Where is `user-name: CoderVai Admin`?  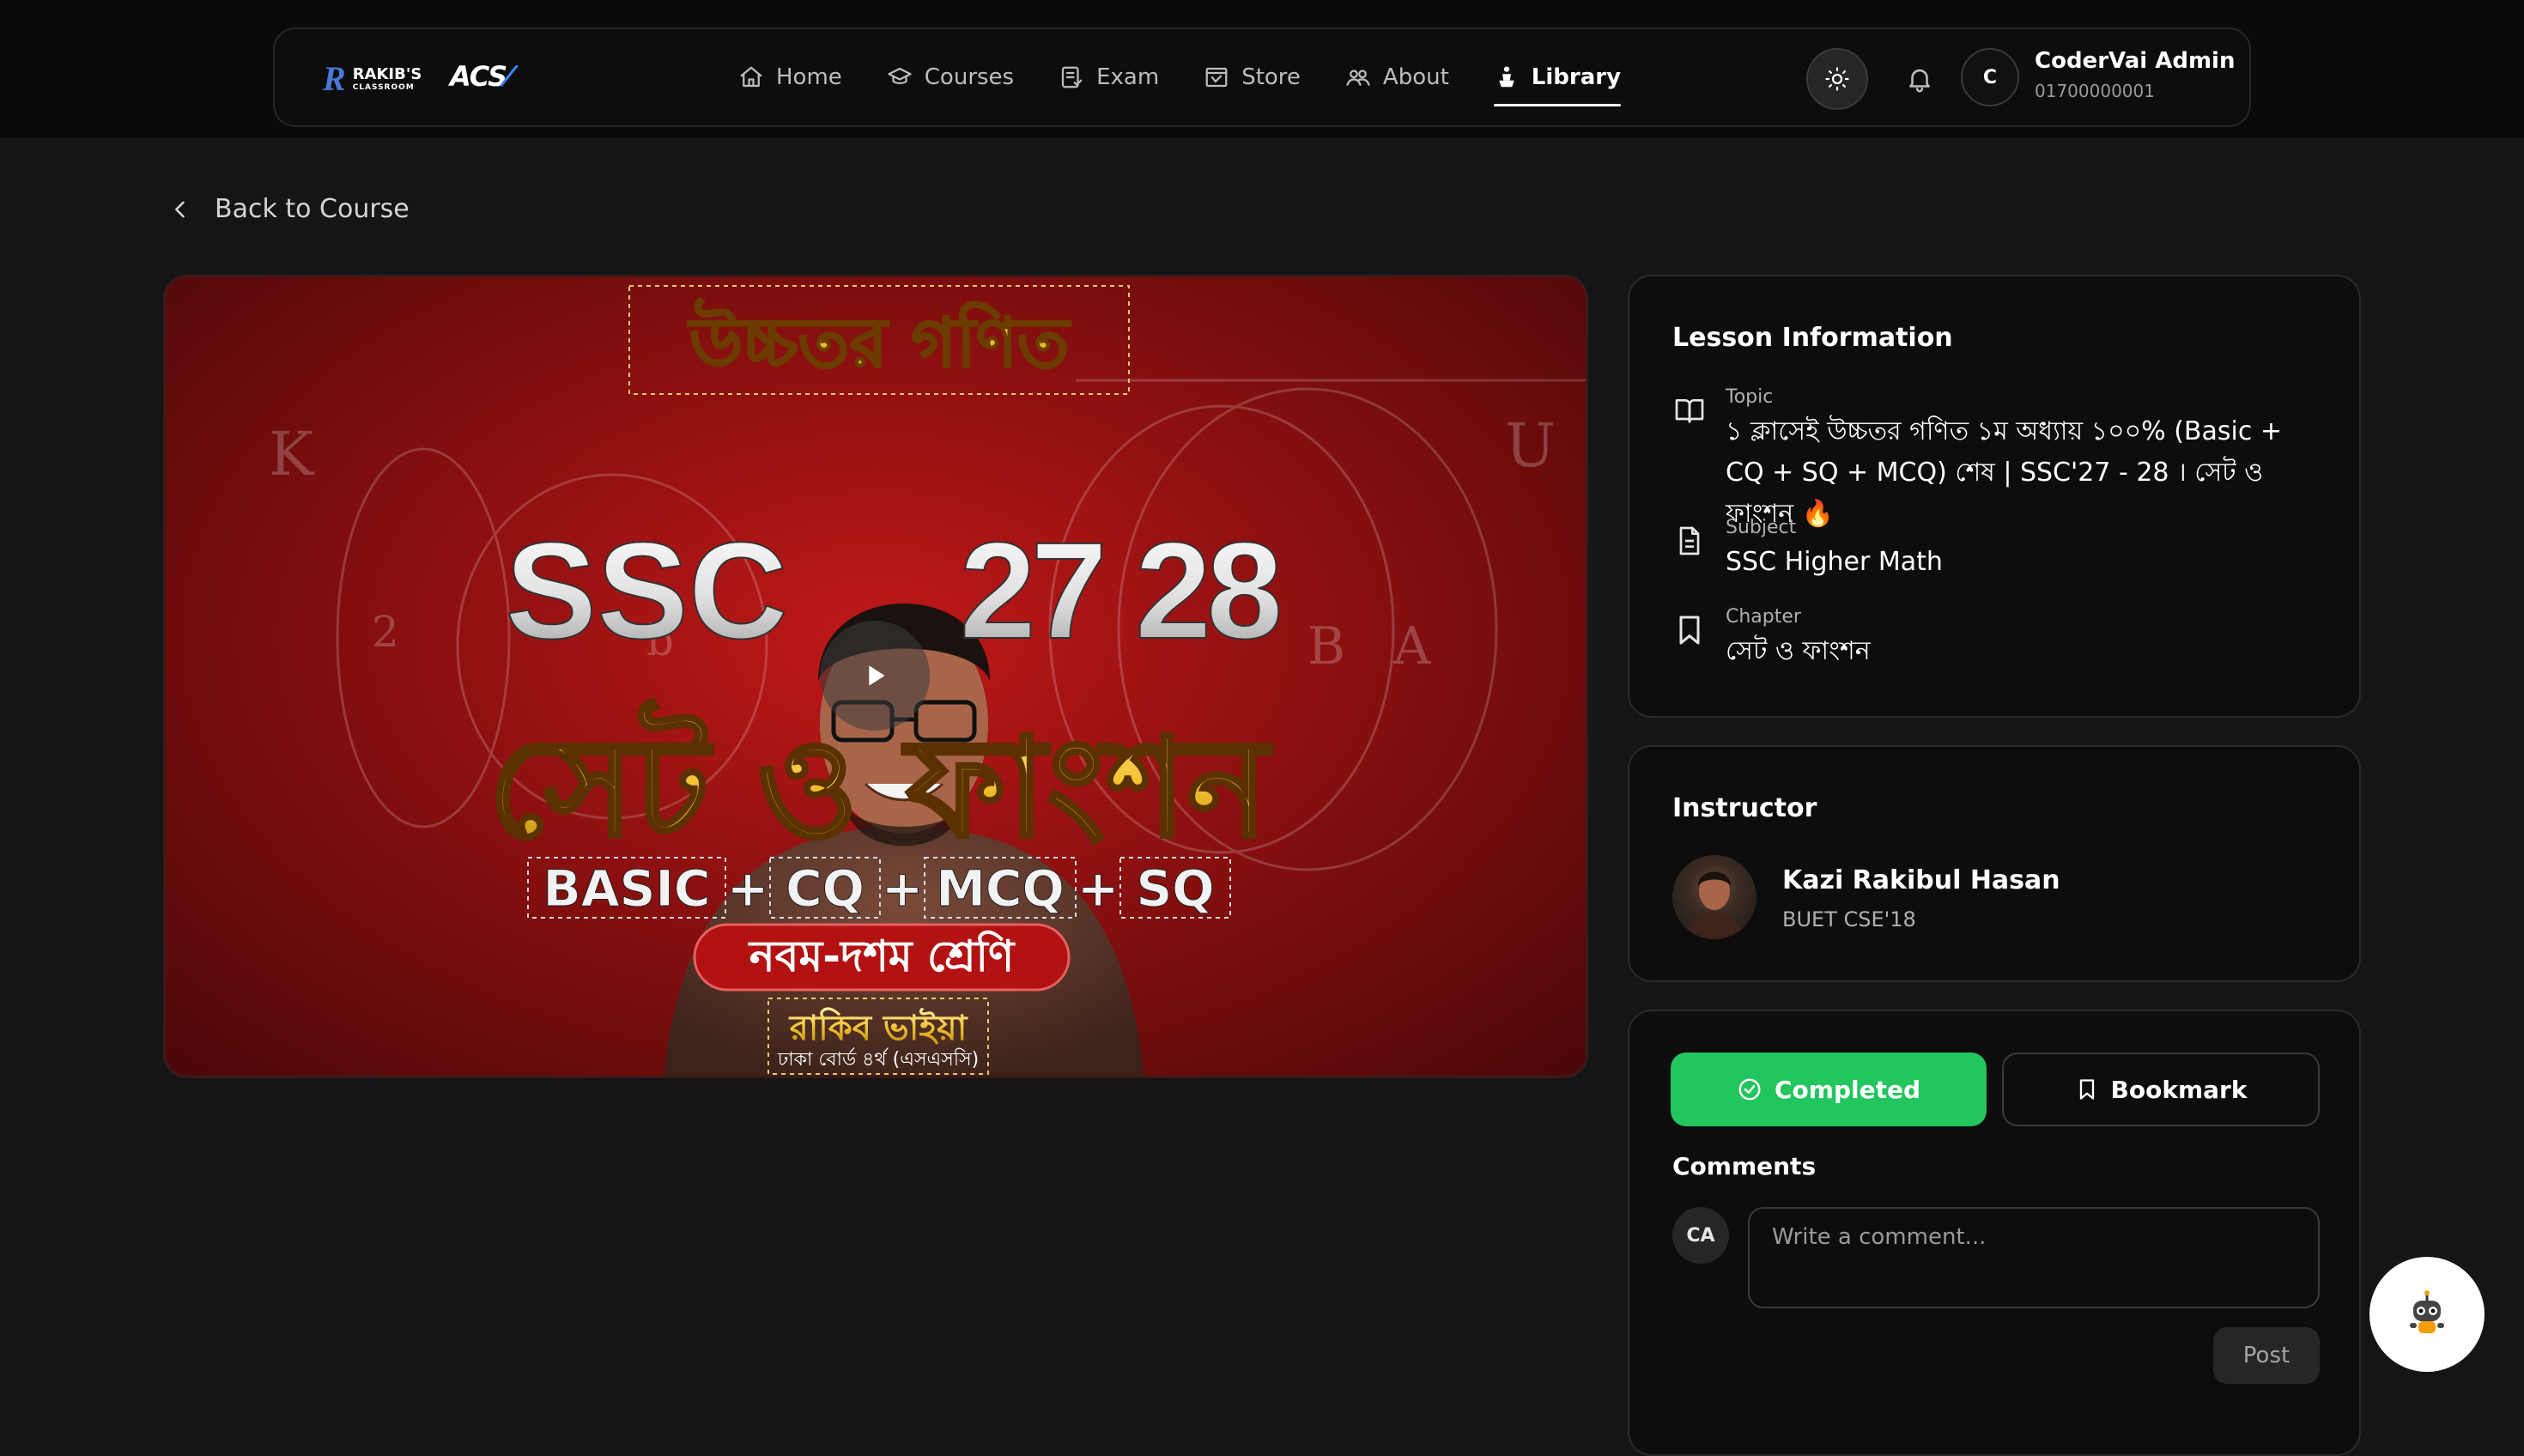 user-name: CoderVai Admin is located at coordinates (2135, 61).